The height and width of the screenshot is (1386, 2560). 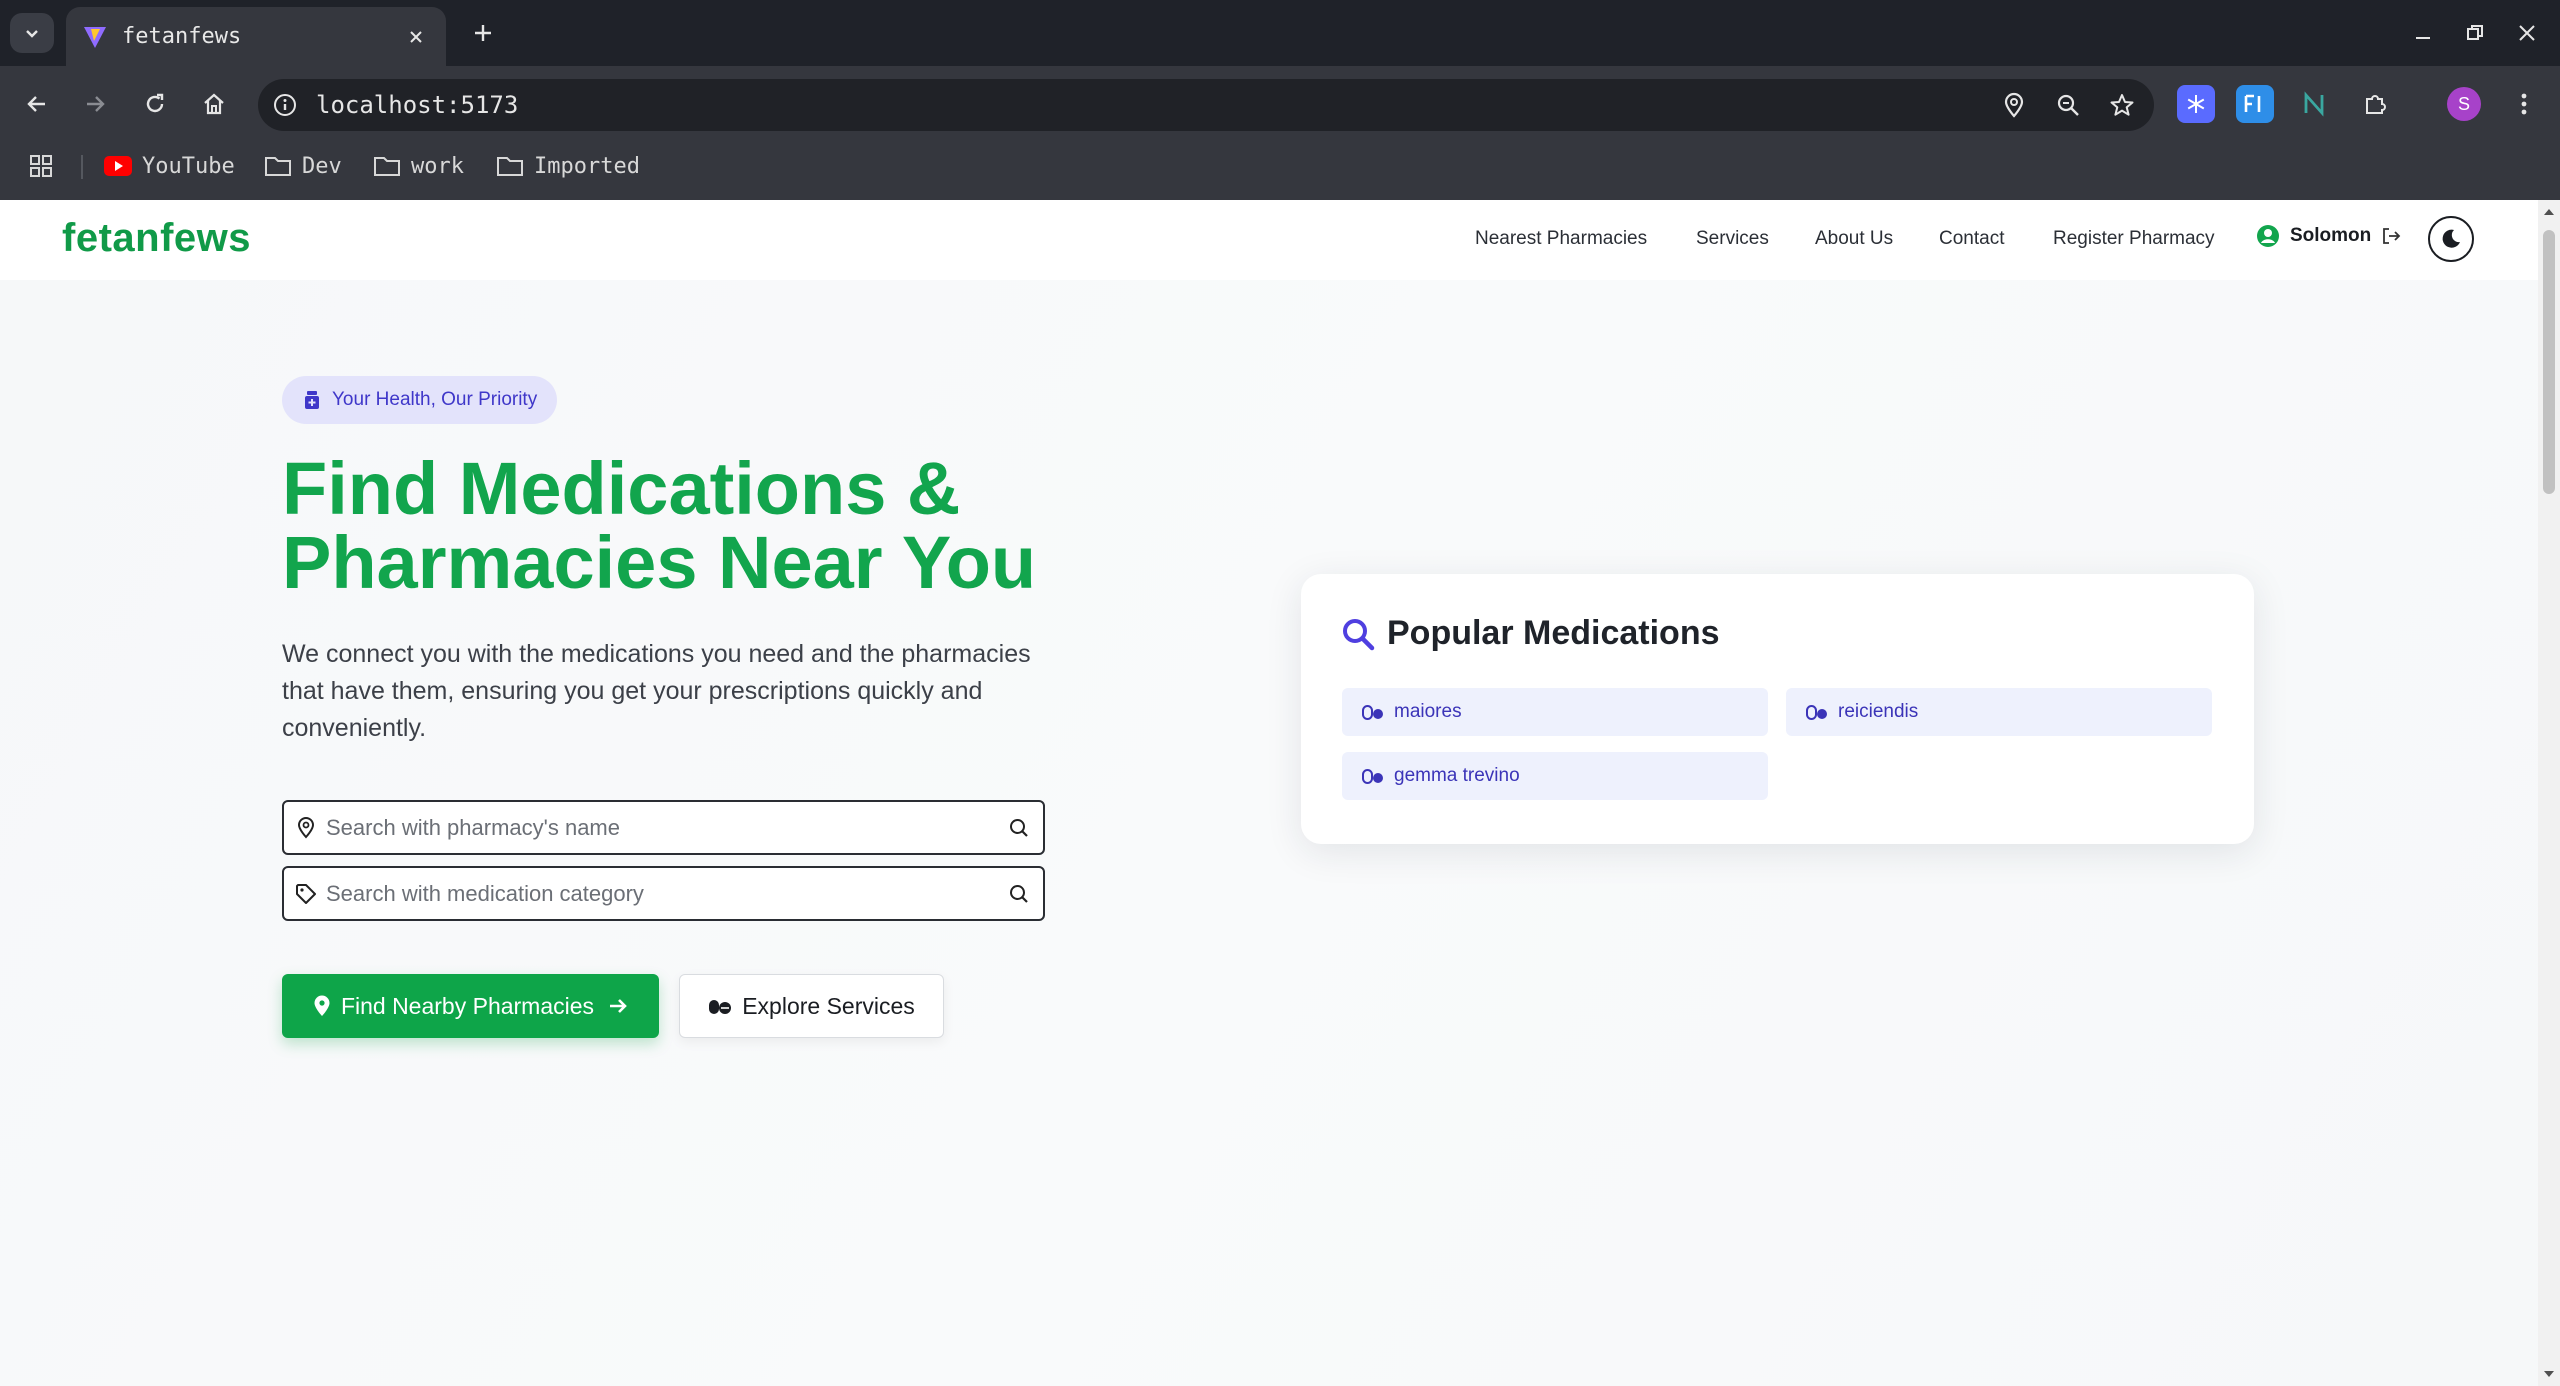 What do you see at coordinates (118, 166) in the screenshot?
I see `youtube-icon` at bounding box center [118, 166].